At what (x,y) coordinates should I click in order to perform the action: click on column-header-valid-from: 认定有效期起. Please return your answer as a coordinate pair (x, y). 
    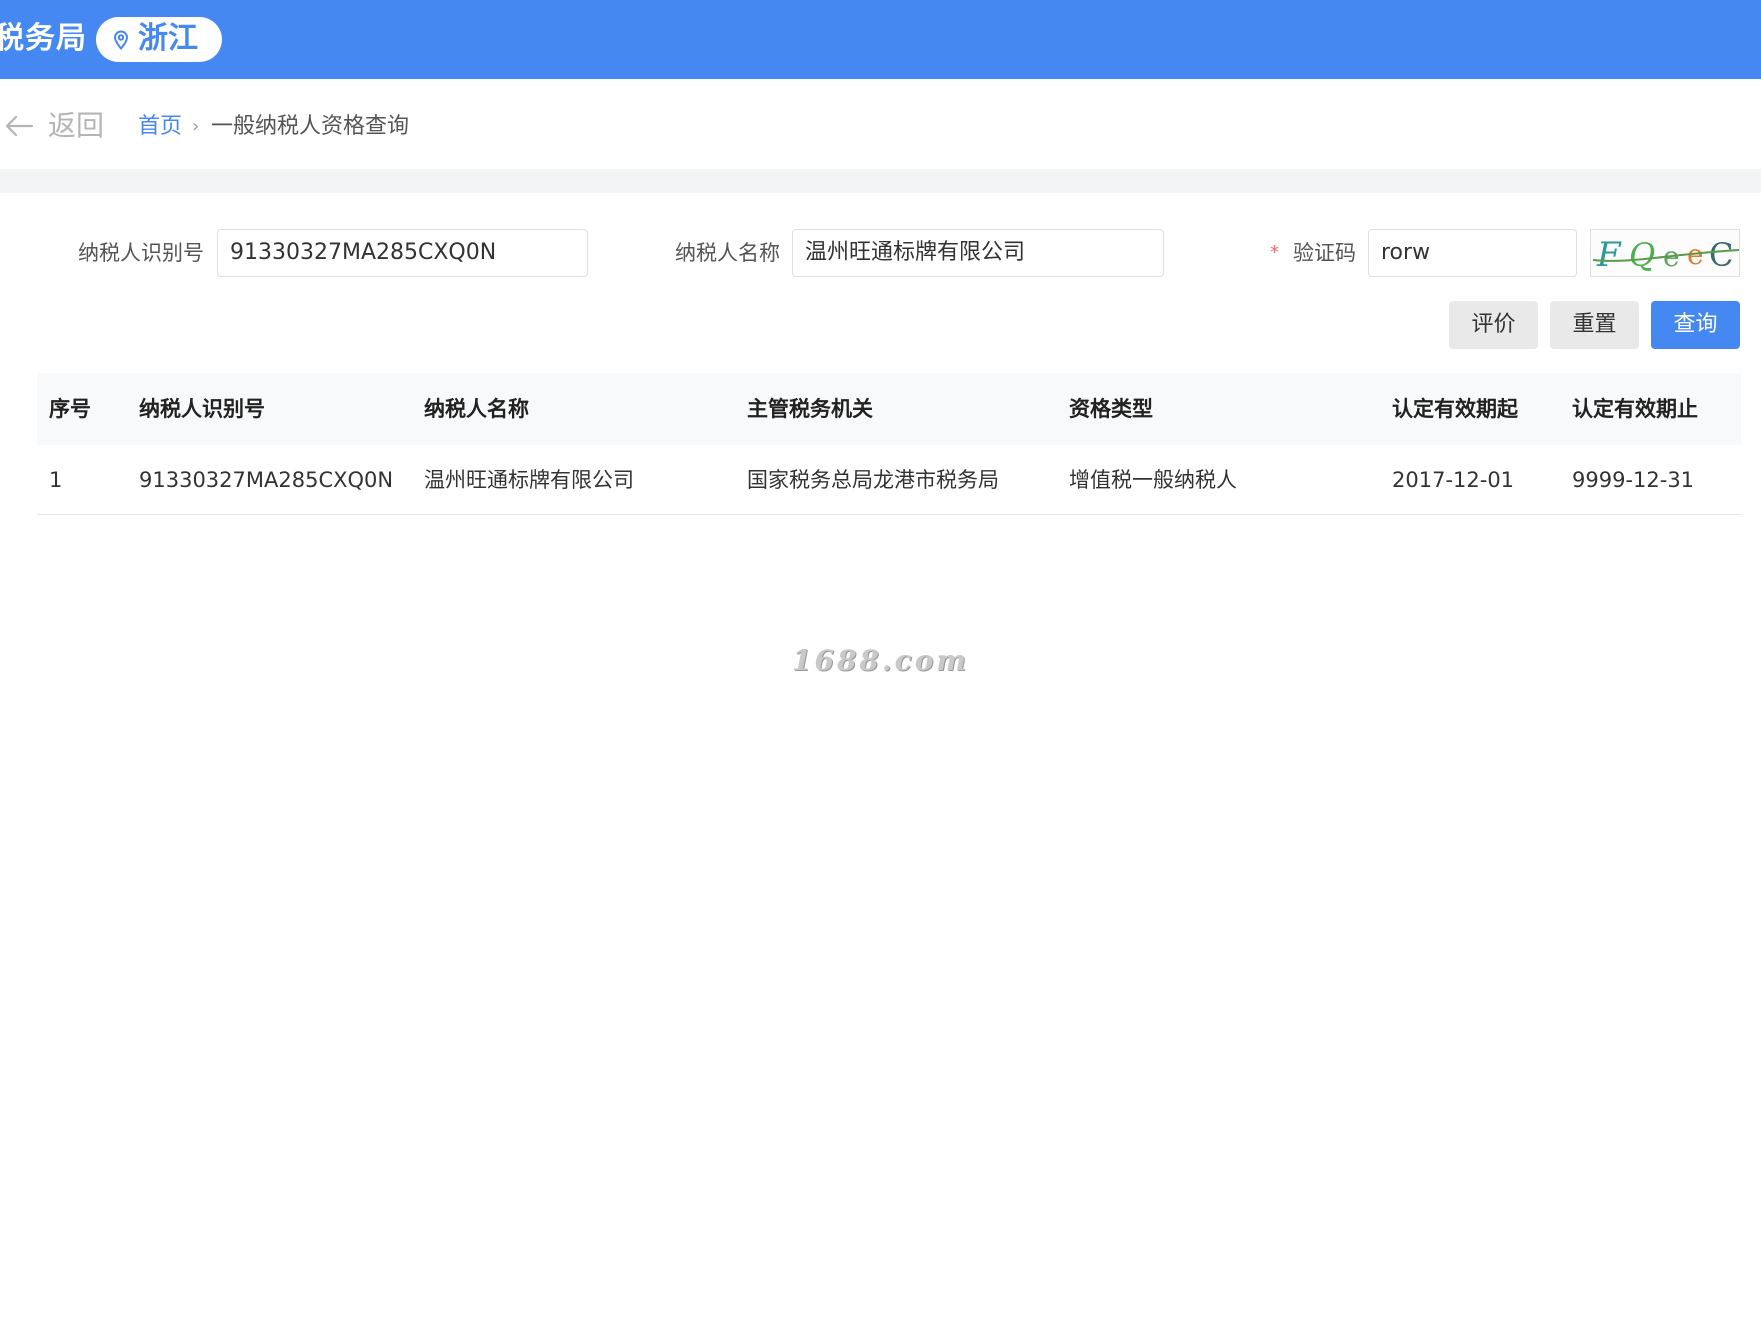
    Looking at the image, I should click on (1455, 409).